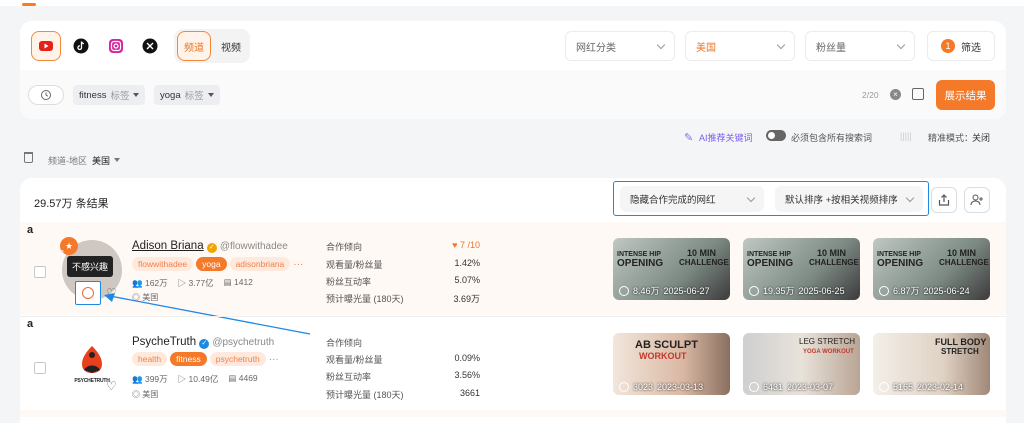 The width and height of the screenshot is (1024, 423). What do you see at coordinates (773, 387) in the screenshot?
I see `video-views: 6431` at bounding box center [773, 387].